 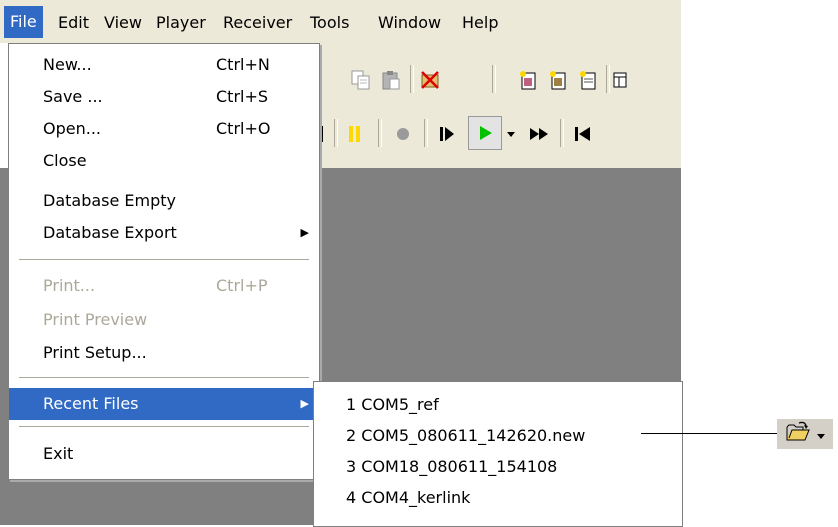 I want to click on paste-icon, so click(x=391, y=80).